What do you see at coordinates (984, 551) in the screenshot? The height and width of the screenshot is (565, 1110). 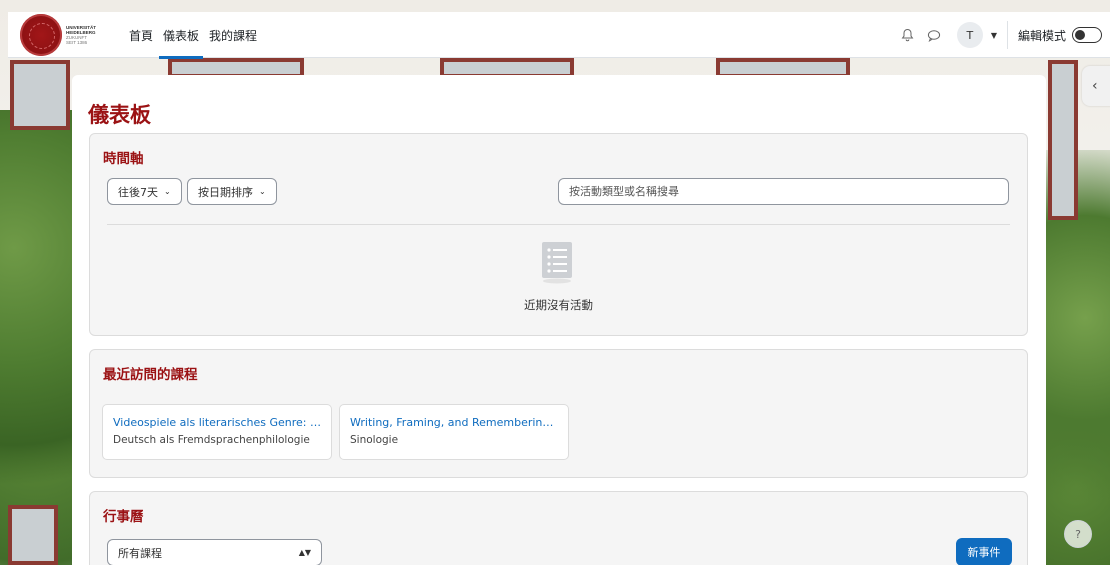 I see `new-event-button: 新事件` at bounding box center [984, 551].